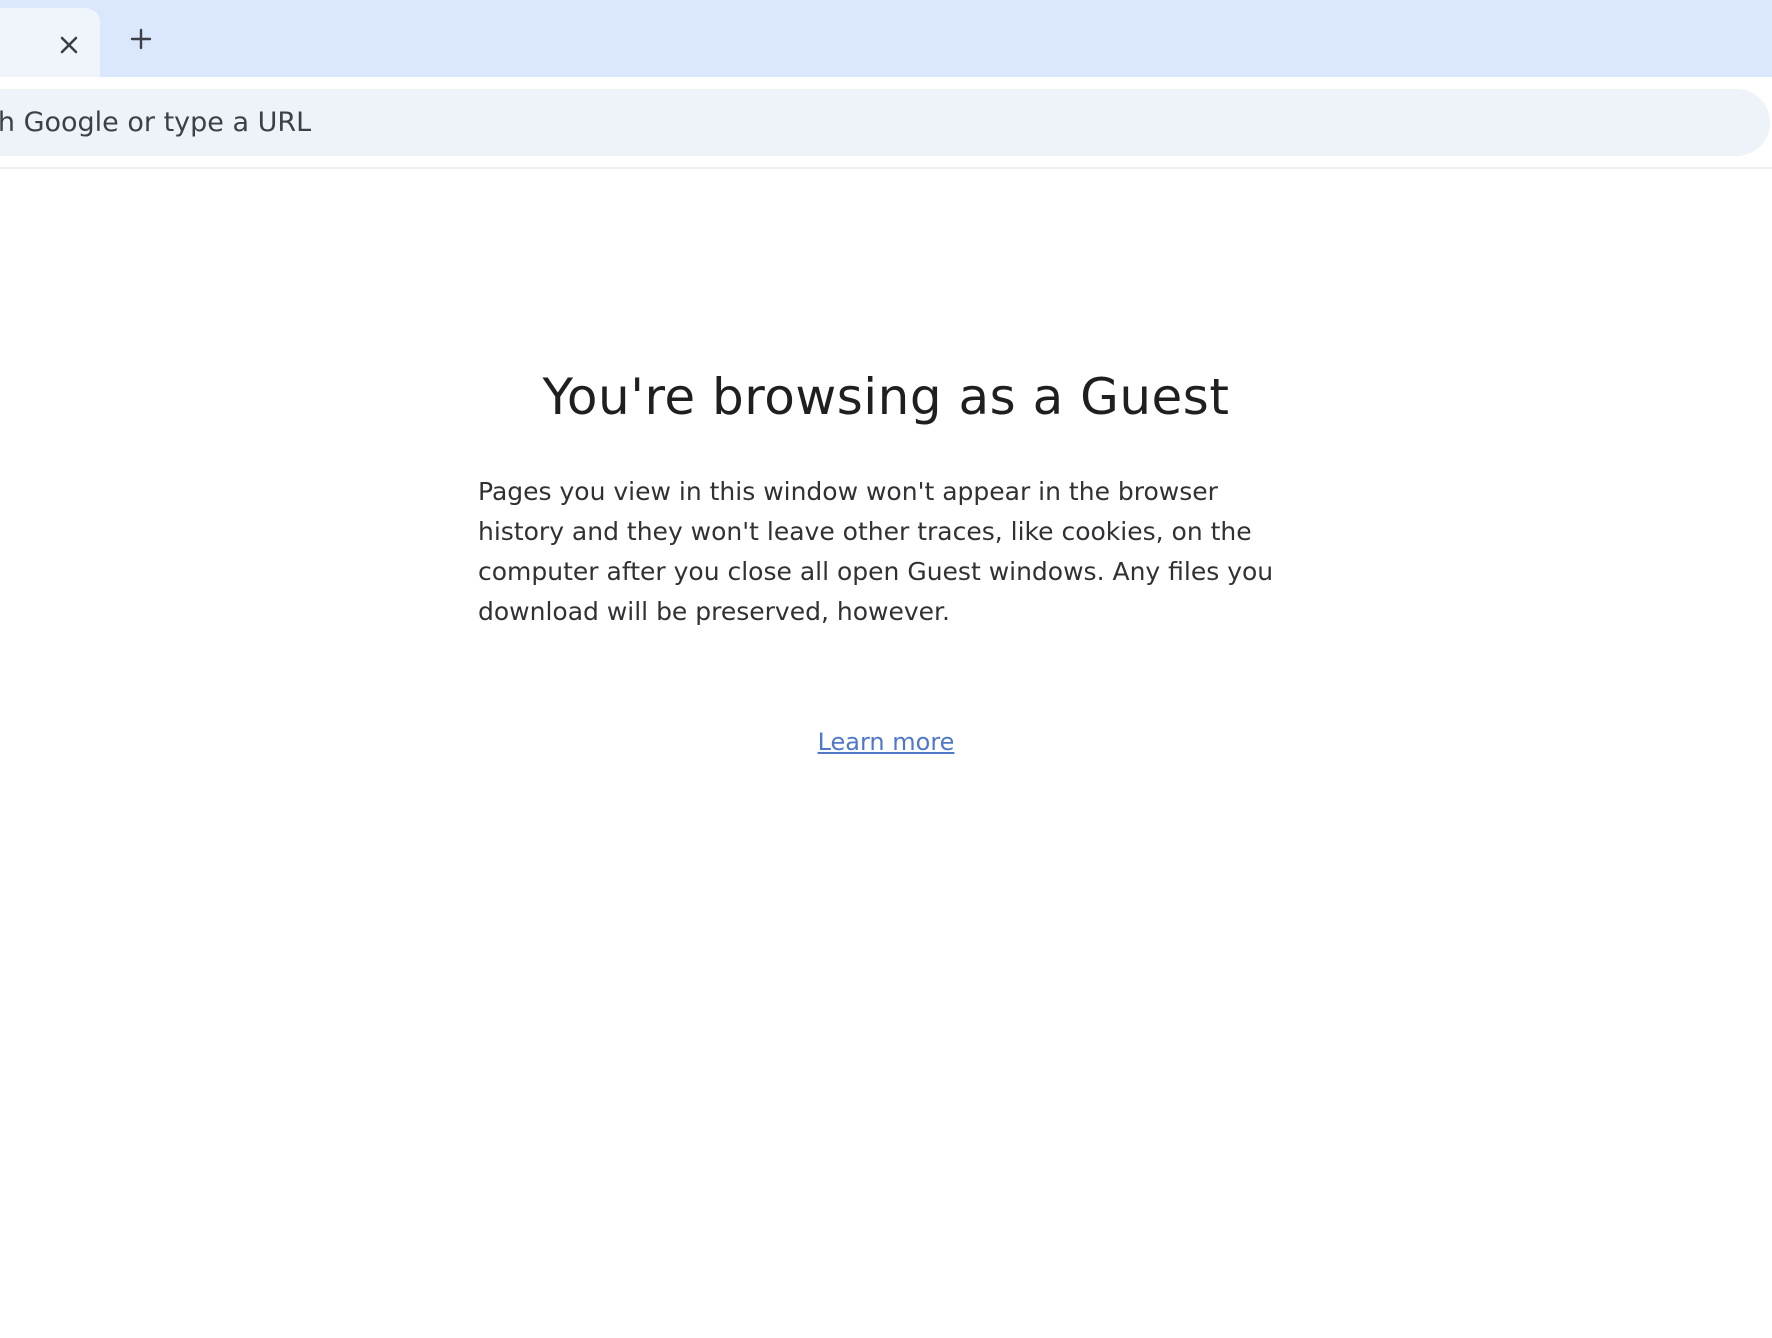  I want to click on omnibox-placeholder-cut: Search, so click(7, 122).